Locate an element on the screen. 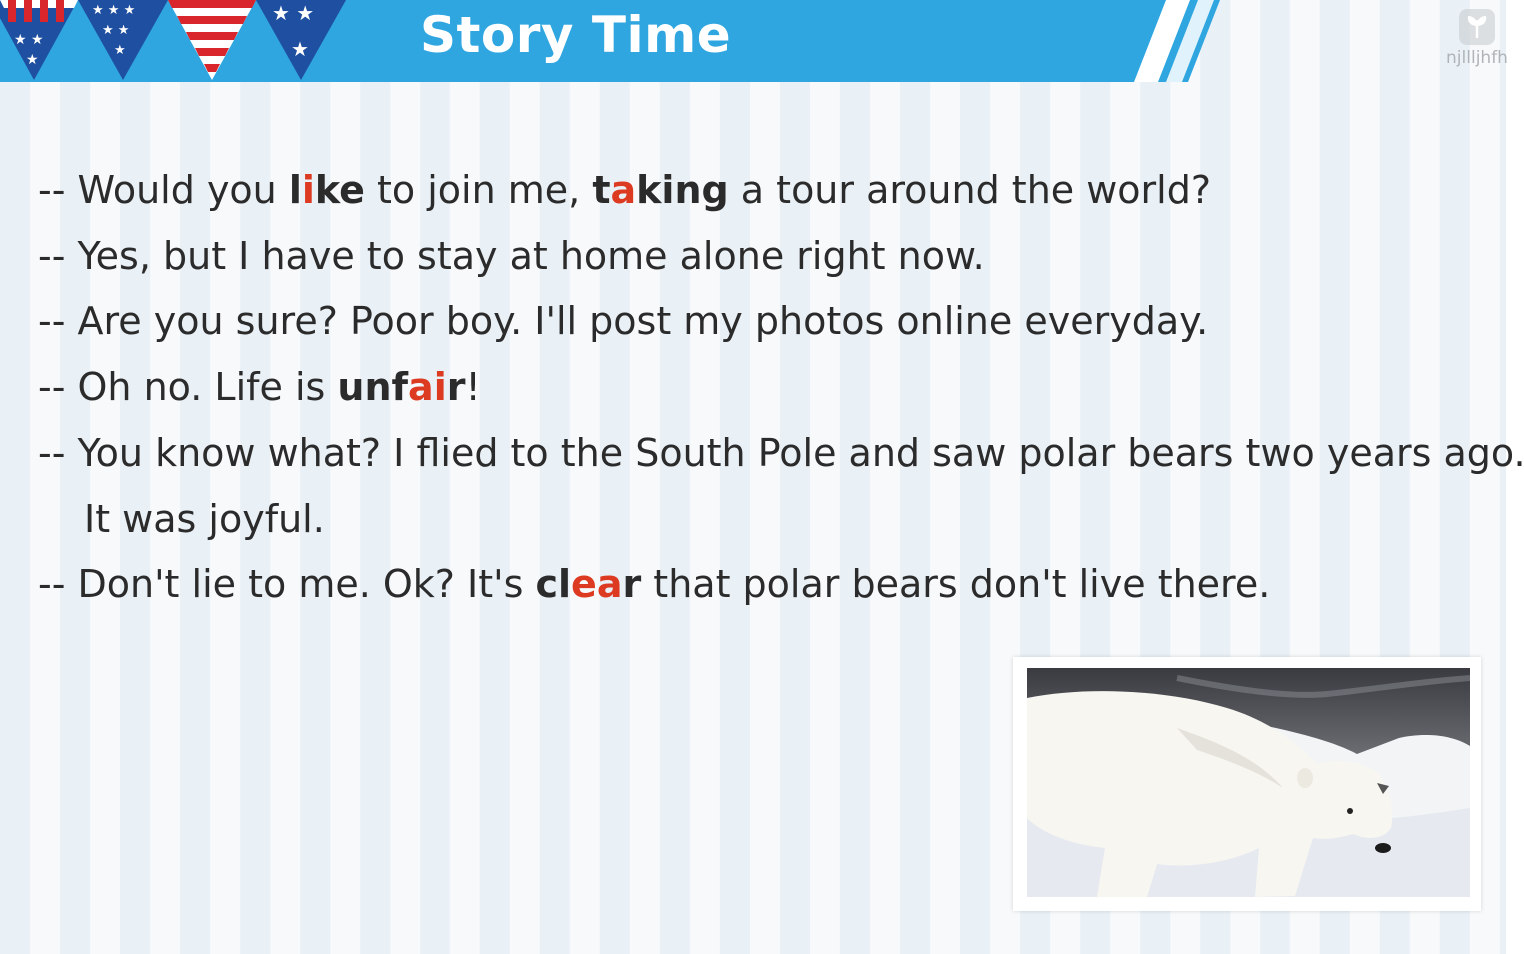 The height and width of the screenshot is (954, 1524). polar-bear-image is located at coordinates (1248, 782).